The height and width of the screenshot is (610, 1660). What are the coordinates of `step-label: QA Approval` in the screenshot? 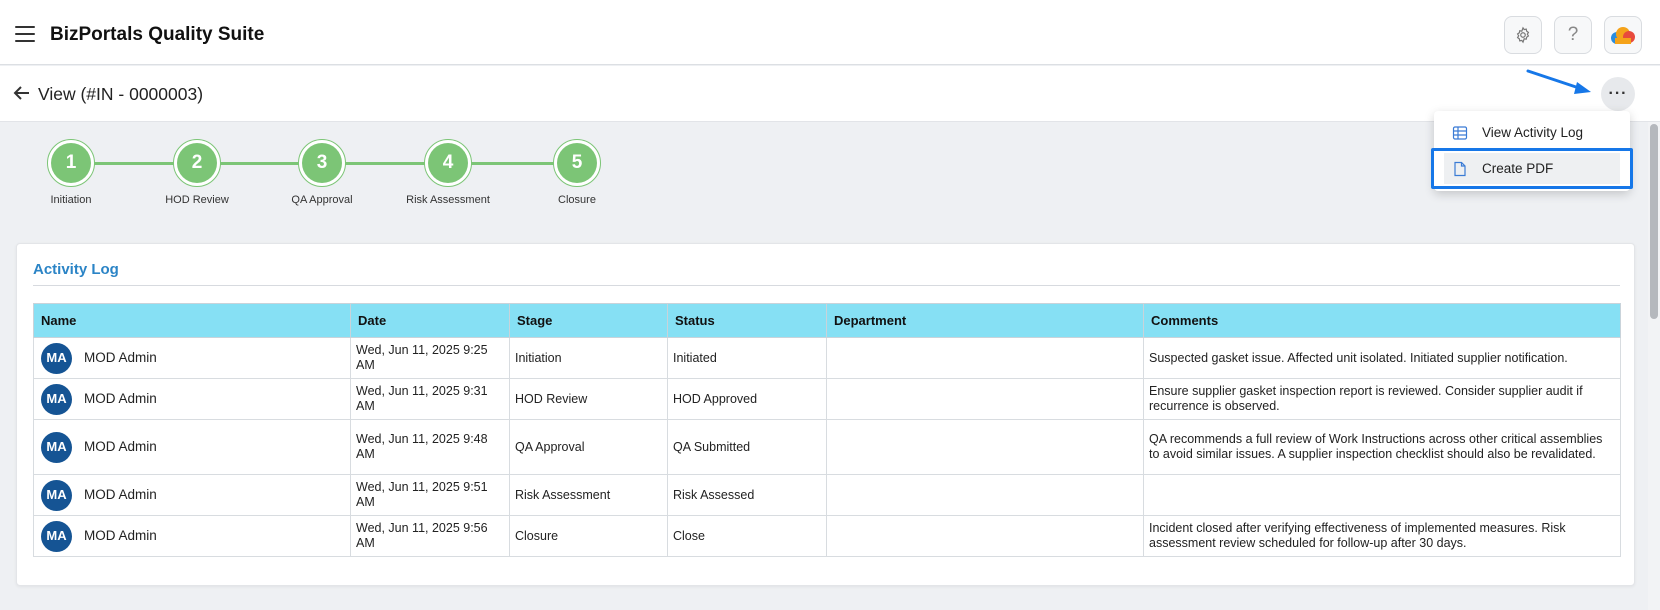 It's located at (322, 200).